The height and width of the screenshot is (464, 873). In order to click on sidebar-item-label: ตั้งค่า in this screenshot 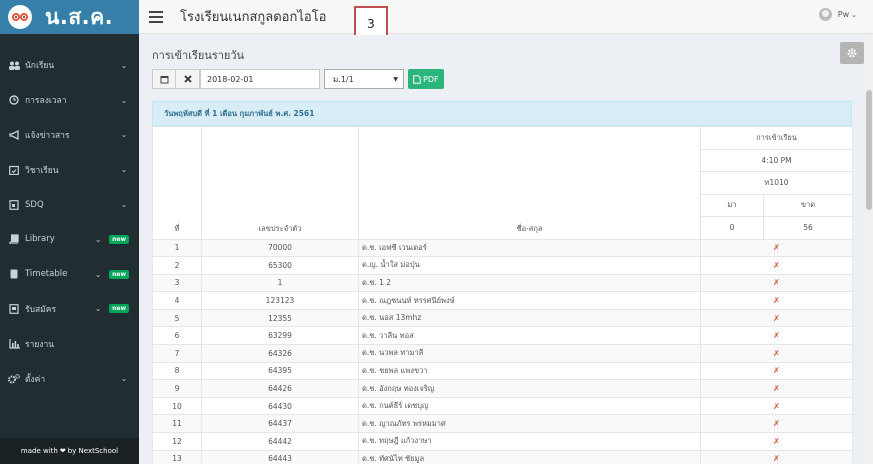, I will do `click(35, 379)`.